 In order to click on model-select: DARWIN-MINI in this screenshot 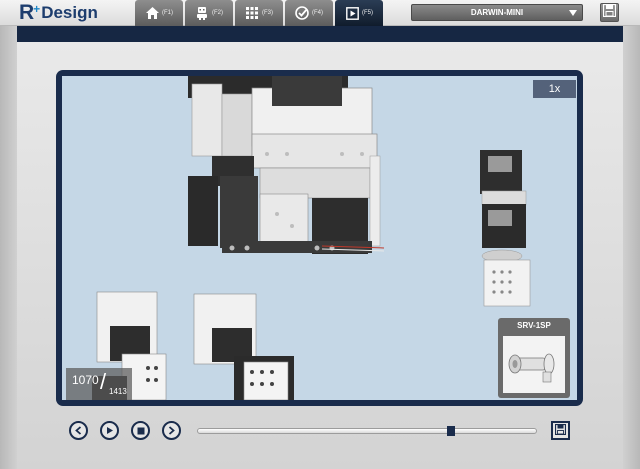, I will do `click(497, 12)`.